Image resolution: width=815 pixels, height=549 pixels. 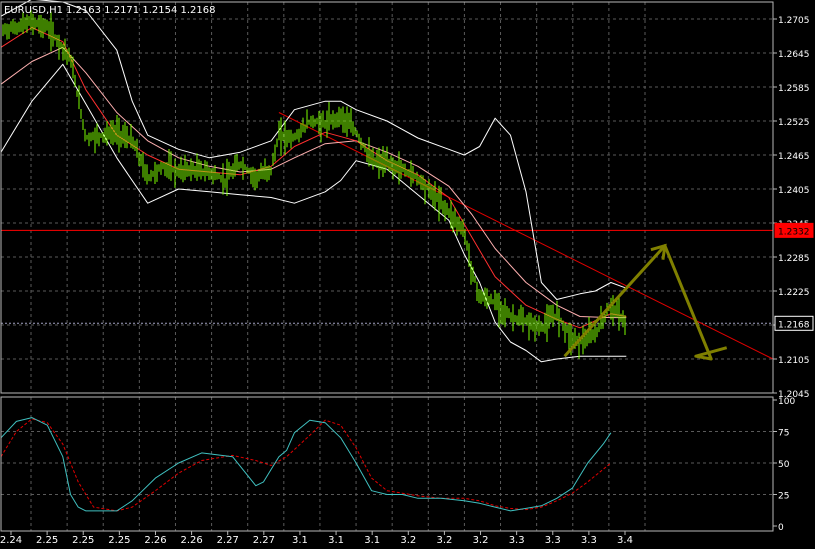 What do you see at coordinates (794, 89) in the screenshot?
I see `price-axis-label: 1.2585` at bounding box center [794, 89].